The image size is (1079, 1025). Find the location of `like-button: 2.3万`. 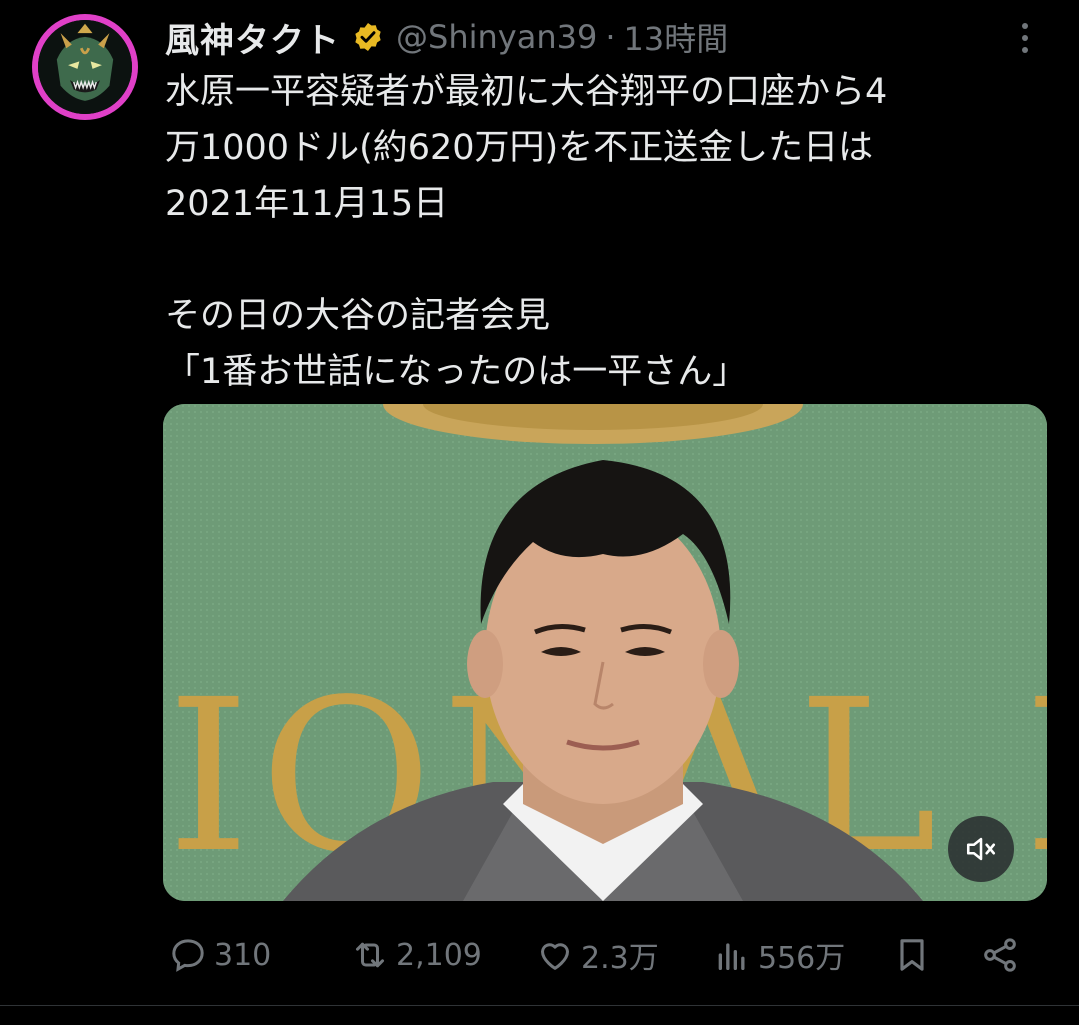

like-button: 2.3万 is located at coordinates (597, 955).